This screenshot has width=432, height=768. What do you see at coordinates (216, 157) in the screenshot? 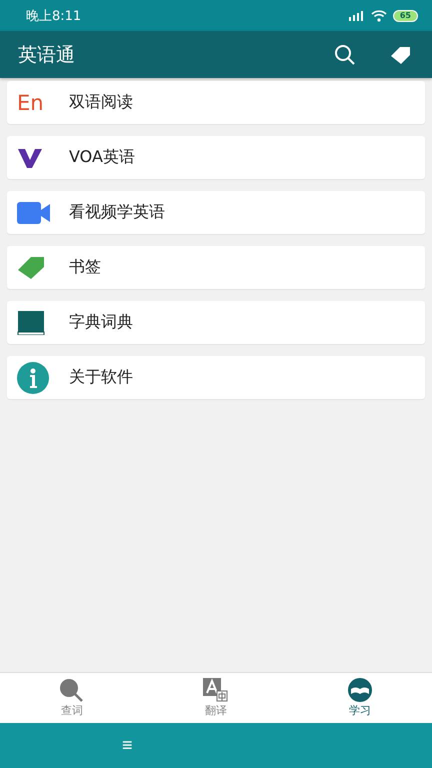
I see `menu-item: VOA英语` at bounding box center [216, 157].